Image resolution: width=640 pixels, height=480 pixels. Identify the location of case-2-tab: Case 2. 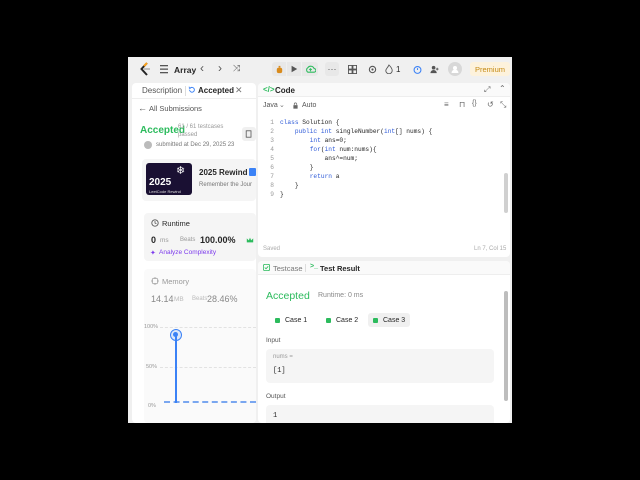
(342, 320).